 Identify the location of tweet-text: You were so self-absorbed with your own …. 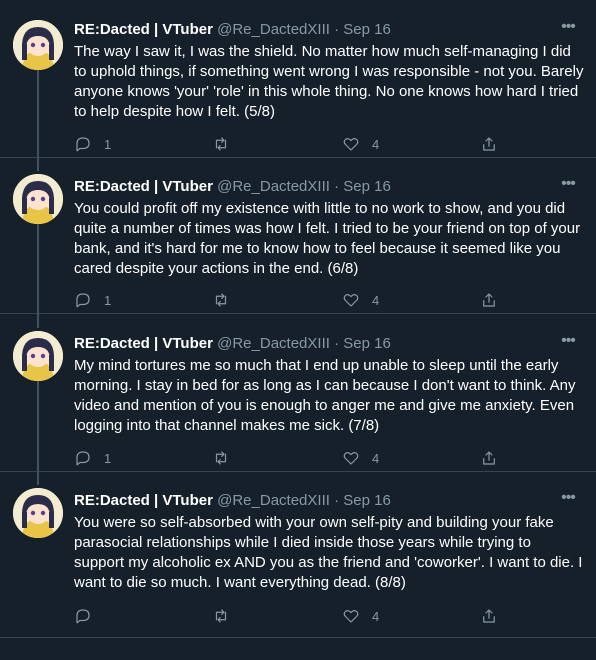
(328, 552).